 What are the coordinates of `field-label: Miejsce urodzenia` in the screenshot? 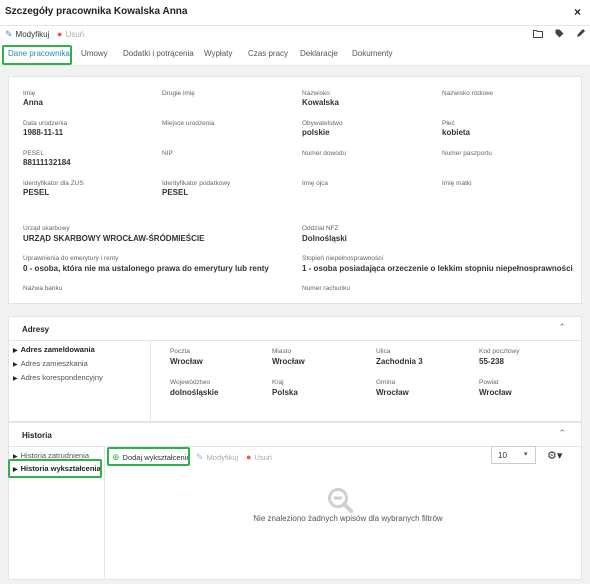 It's located at (188, 123).